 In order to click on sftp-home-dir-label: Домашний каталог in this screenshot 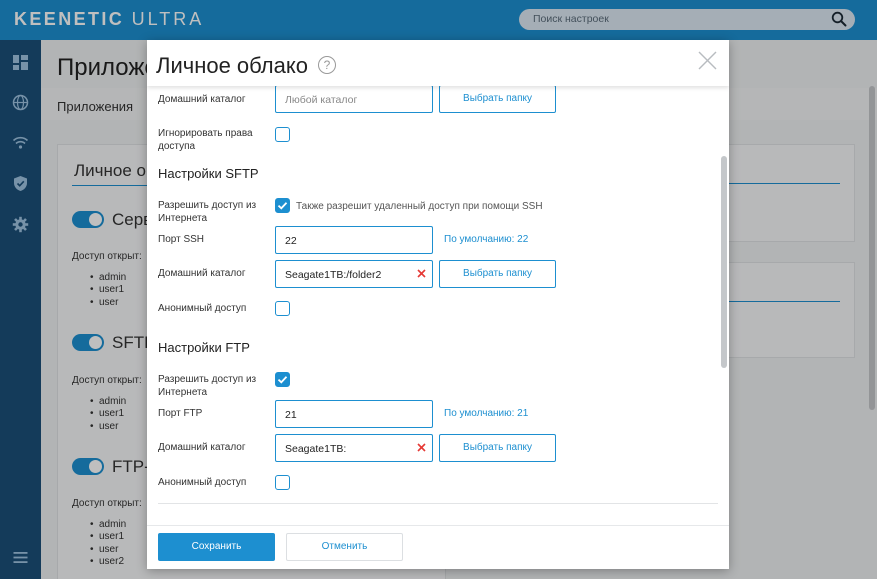, I will do `click(202, 273)`.